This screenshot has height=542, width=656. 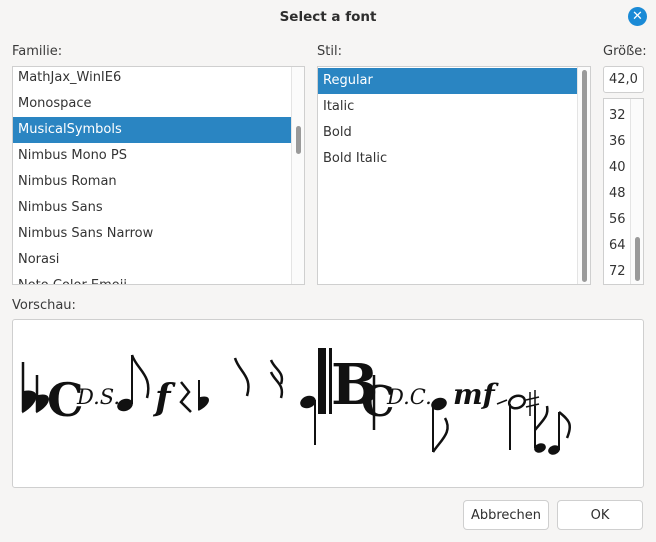 I want to click on style-scroll-thumb, so click(x=584, y=176).